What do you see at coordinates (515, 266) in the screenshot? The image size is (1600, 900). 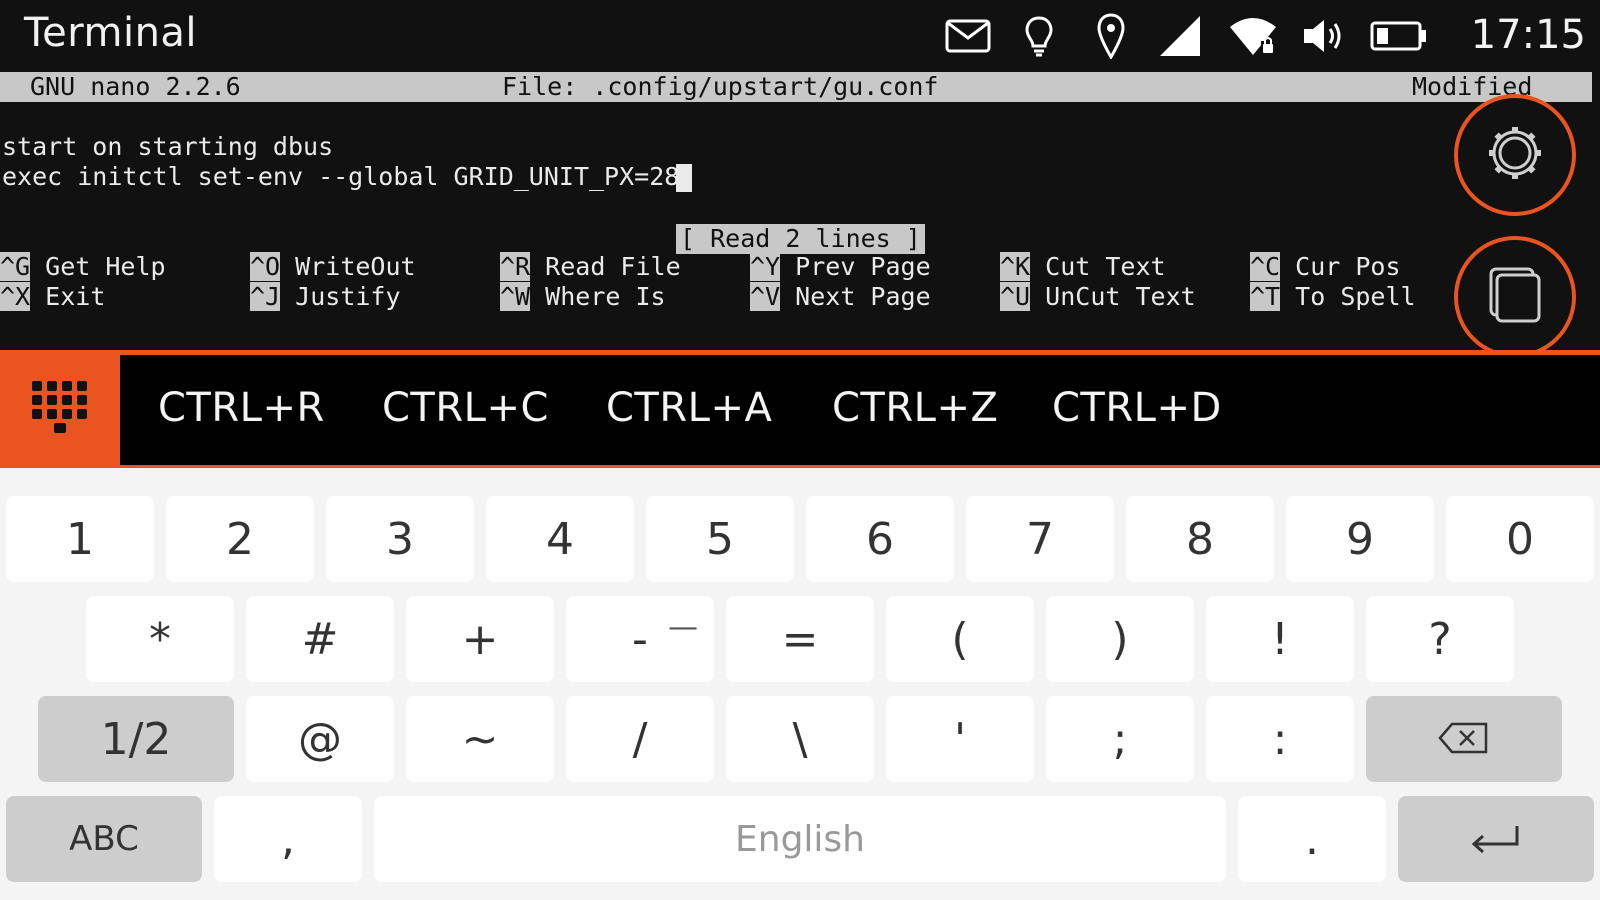 I see `shortcut-key: ^R` at bounding box center [515, 266].